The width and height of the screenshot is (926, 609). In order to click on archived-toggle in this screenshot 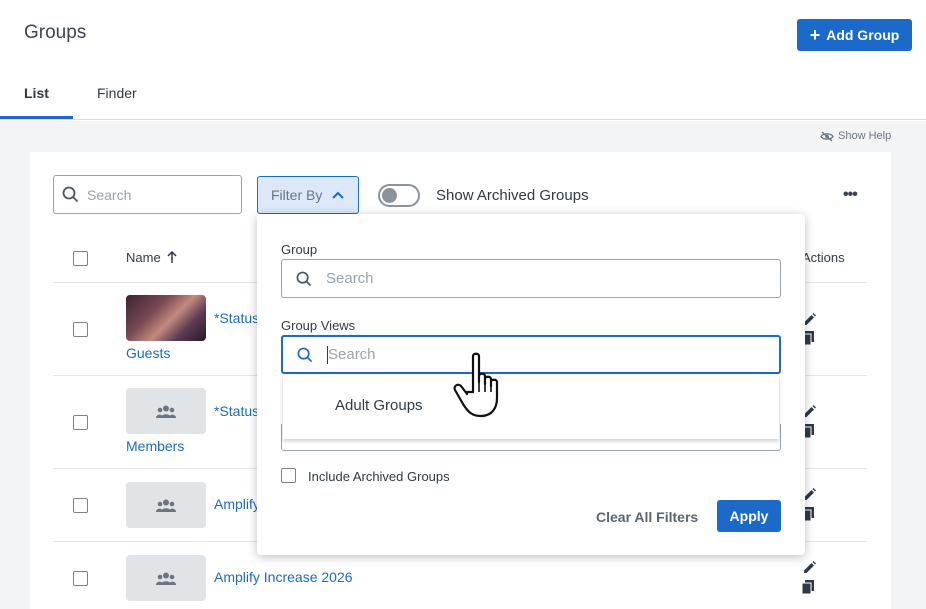, I will do `click(399, 195)`.